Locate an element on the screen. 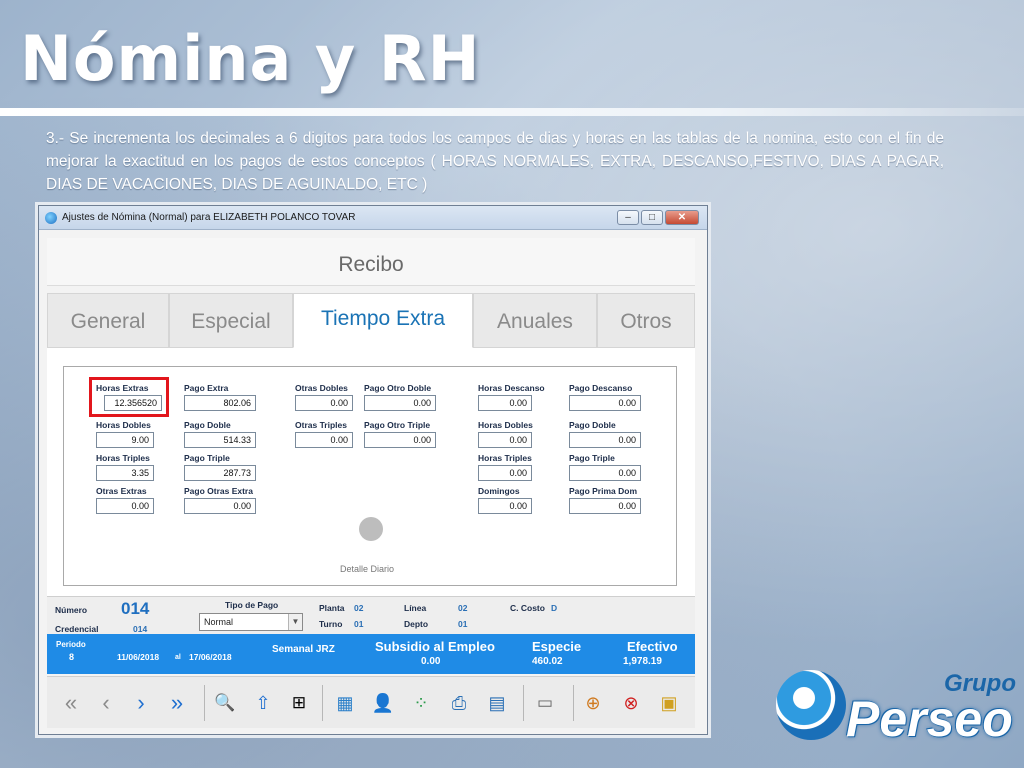 Image resolution: width=1024 pixels, height=768 pixels. package-icon: ▣ is located at coordinates (669, 703).